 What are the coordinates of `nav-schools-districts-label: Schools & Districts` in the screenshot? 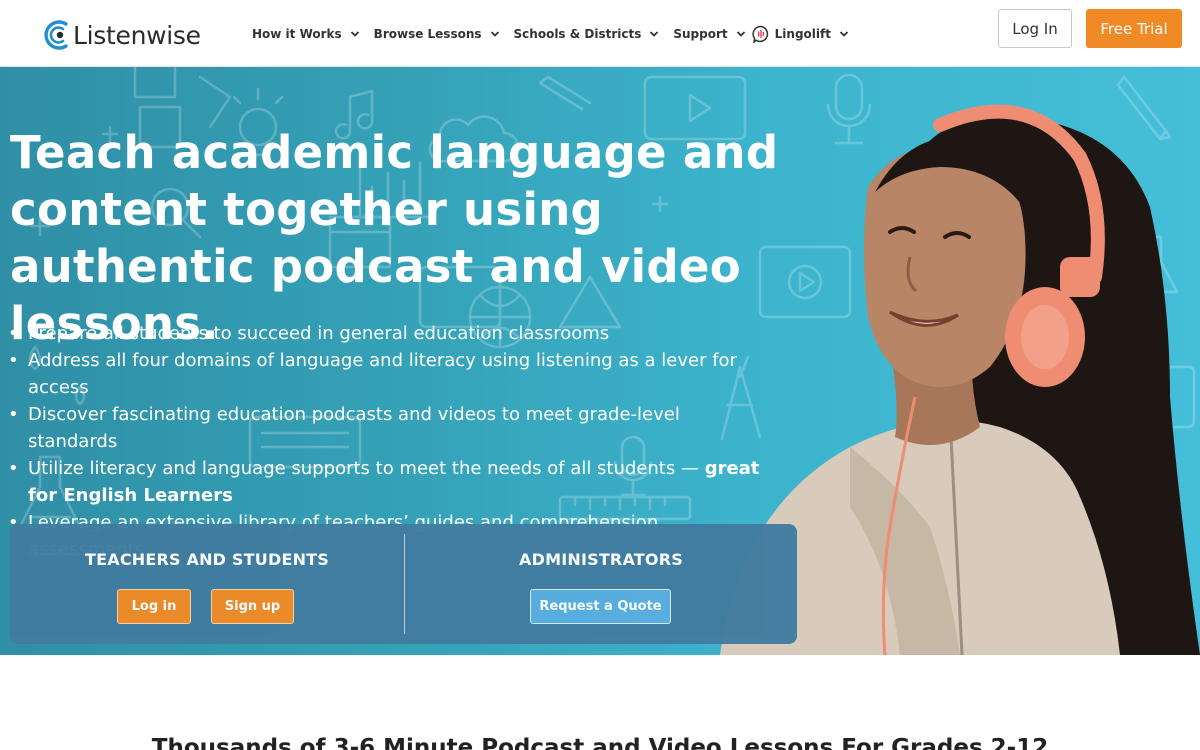 It's located at (577, 34).